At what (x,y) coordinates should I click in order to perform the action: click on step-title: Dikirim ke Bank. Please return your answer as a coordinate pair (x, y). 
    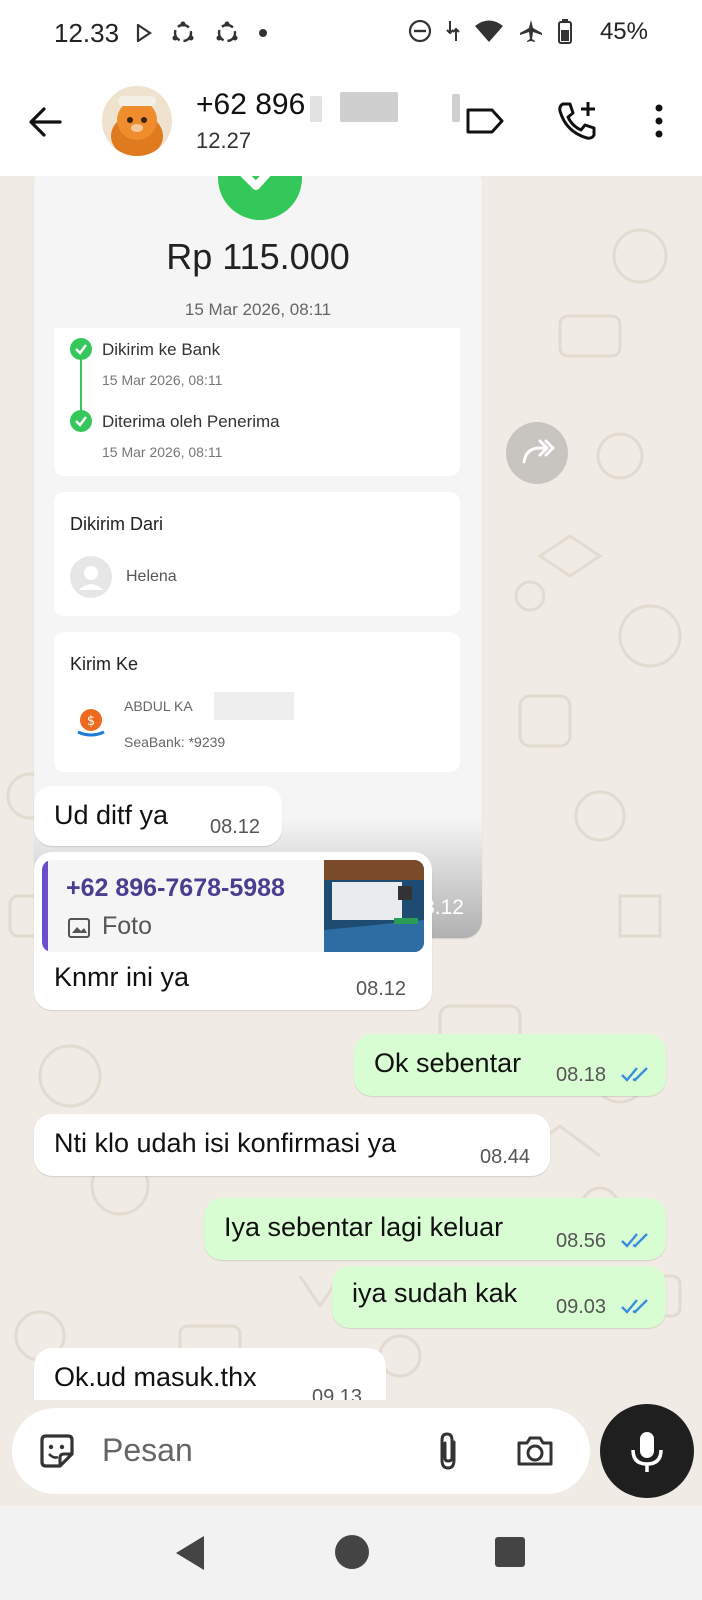
    Looking at the image, I should click on (161, 349).